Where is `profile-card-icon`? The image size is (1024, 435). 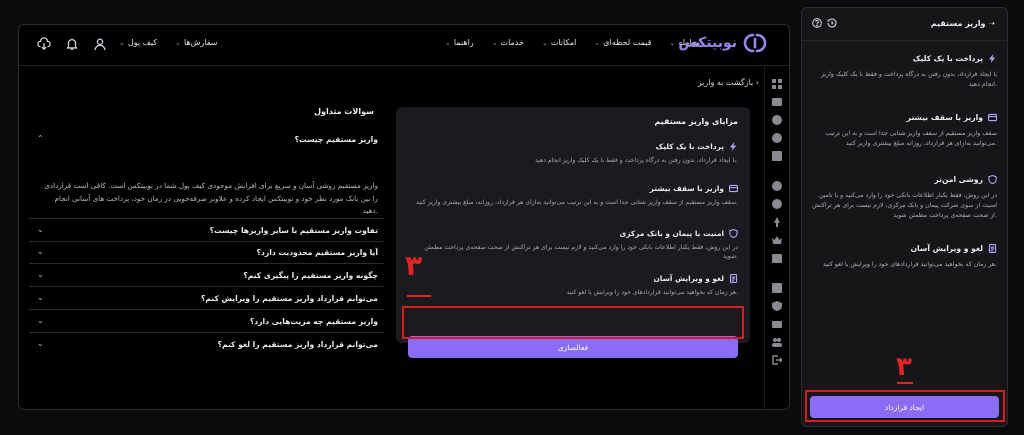
profile-card-icon is located at coordinates (777, 288).